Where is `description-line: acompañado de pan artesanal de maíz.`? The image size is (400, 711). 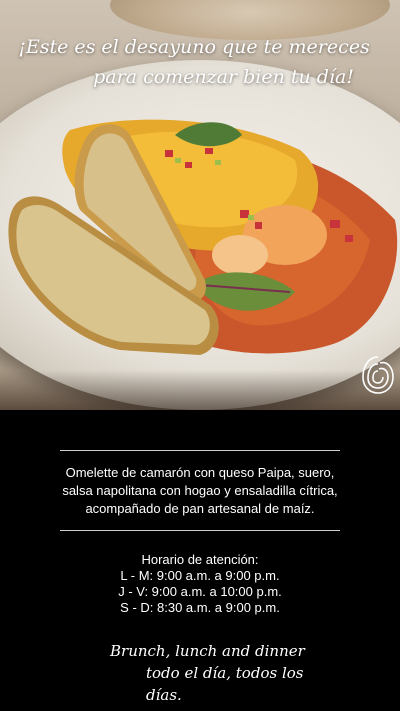 description-line: acompañado de pan artesanal de maíz. is located at coordinates (200, 508).